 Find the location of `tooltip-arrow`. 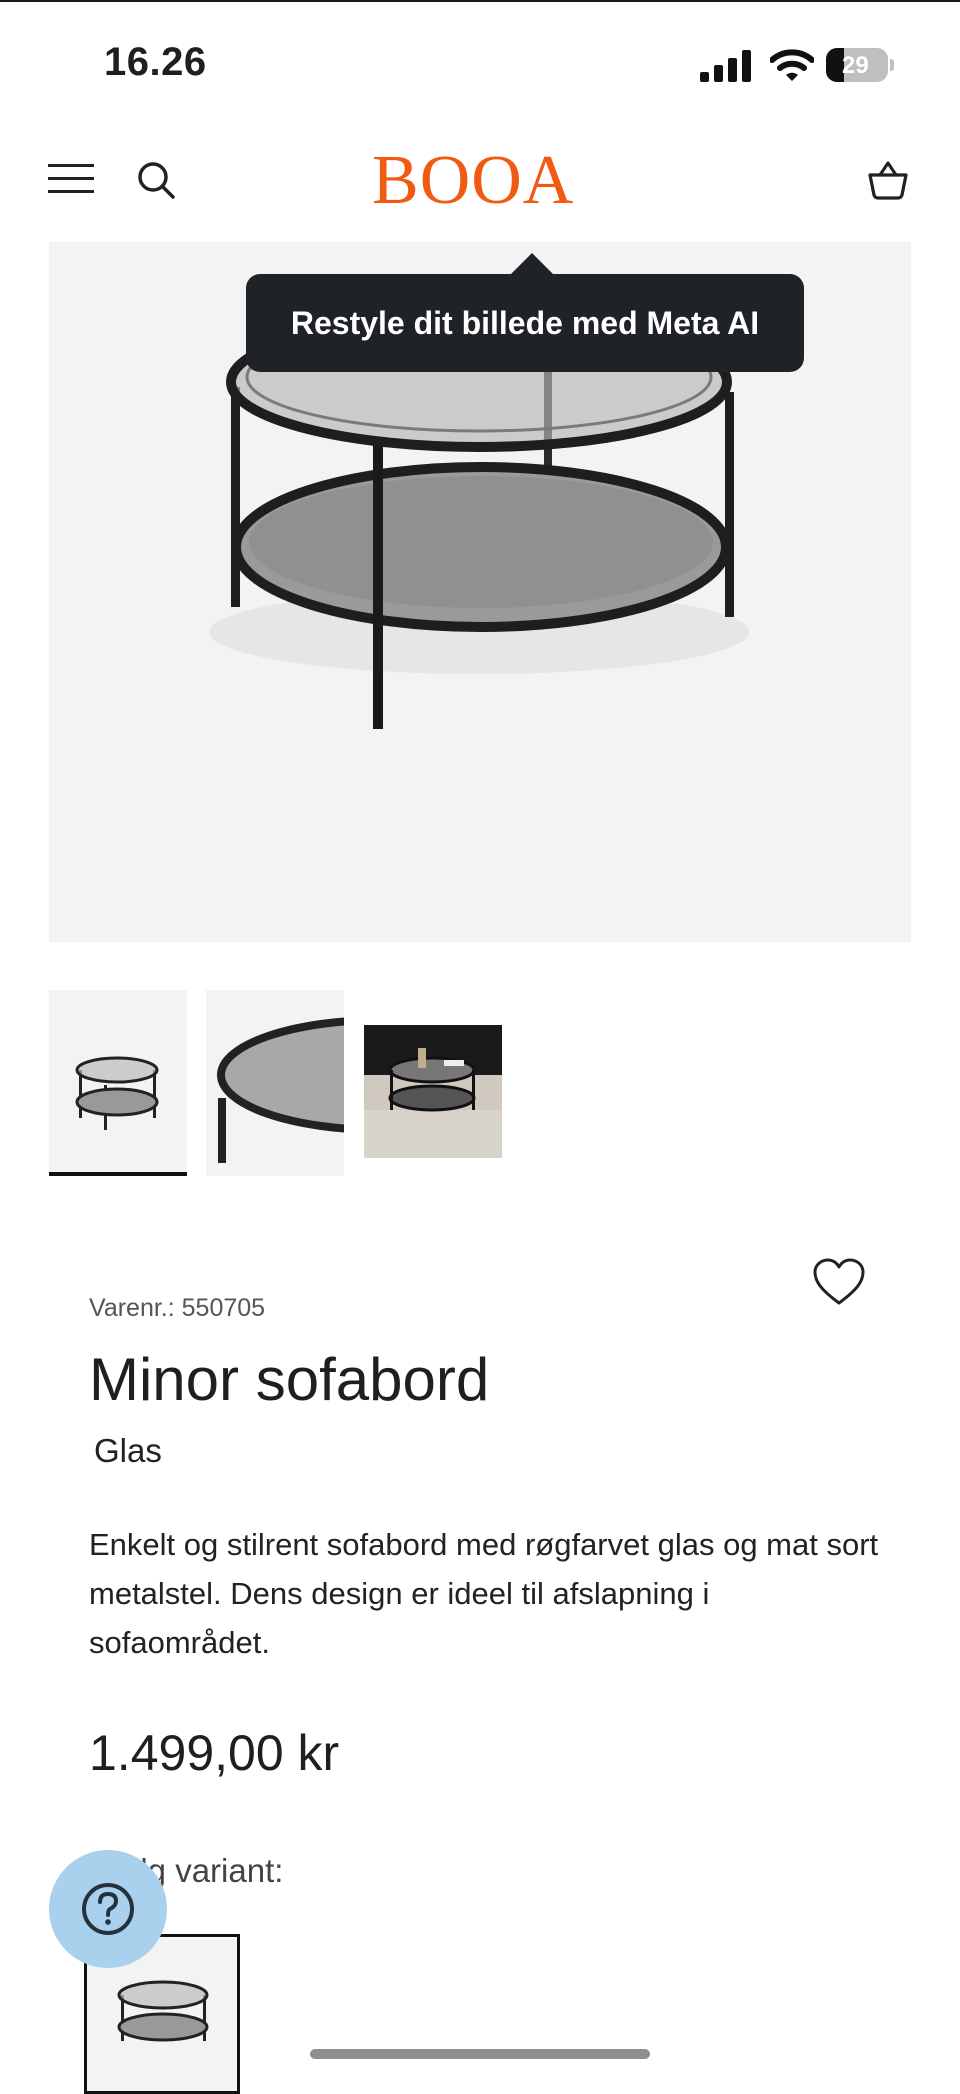

tooltip-arrow is located at coordinates (532, 264).